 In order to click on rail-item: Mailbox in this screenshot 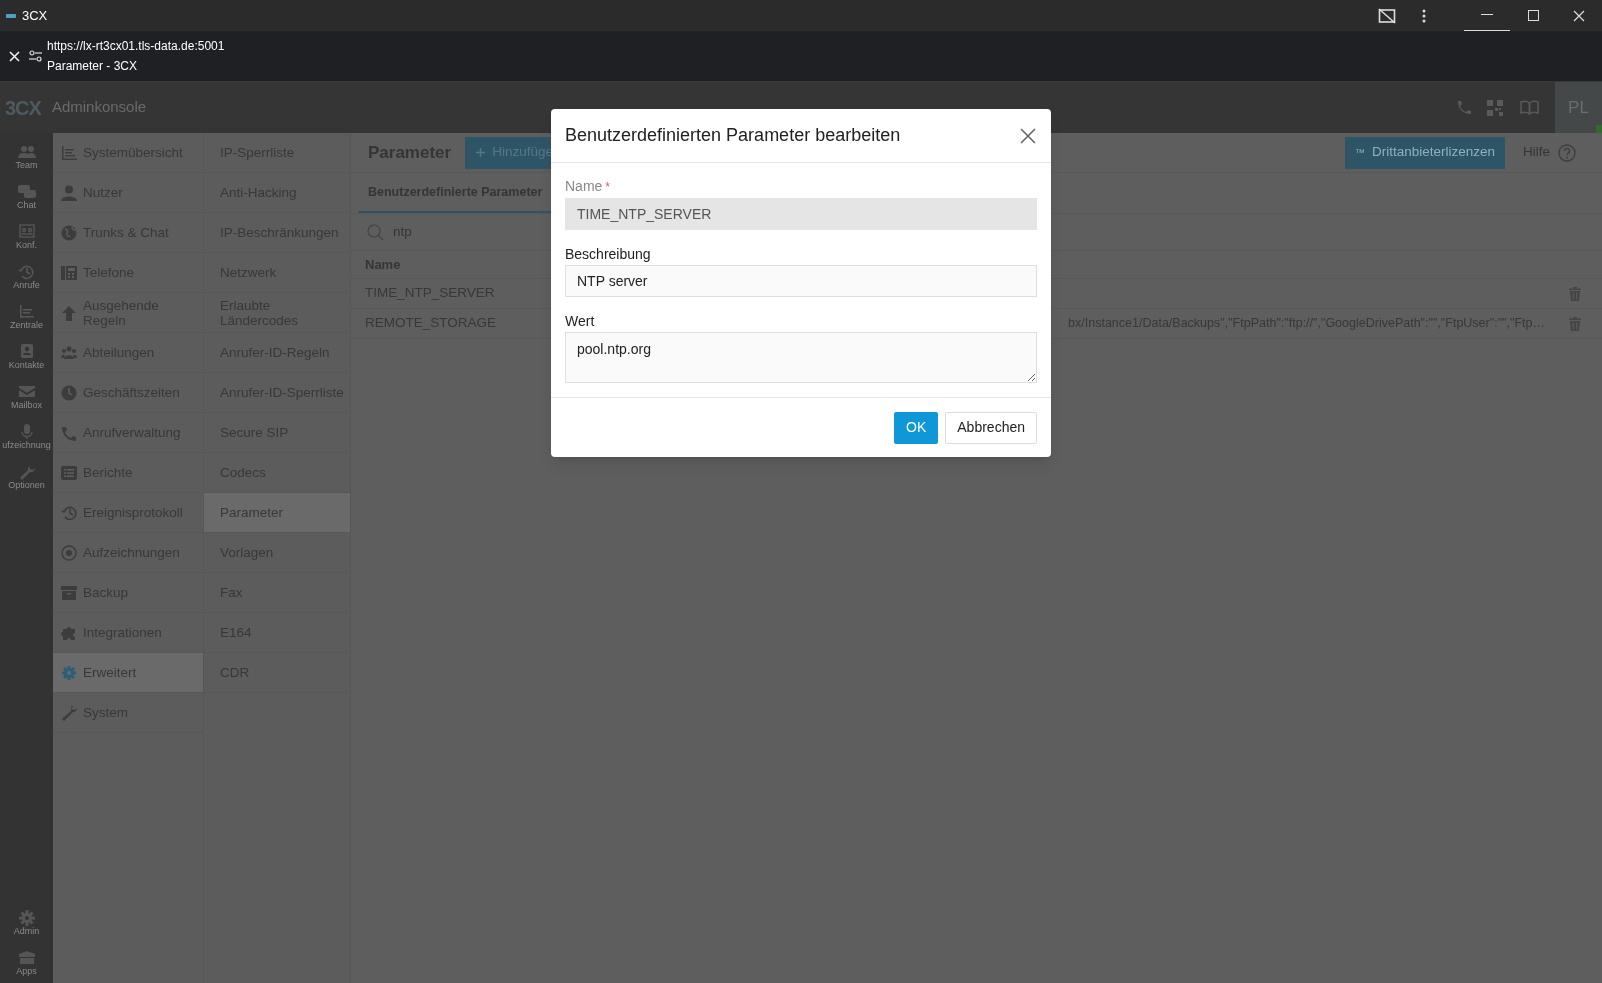, I will do `click(26, 397)`.